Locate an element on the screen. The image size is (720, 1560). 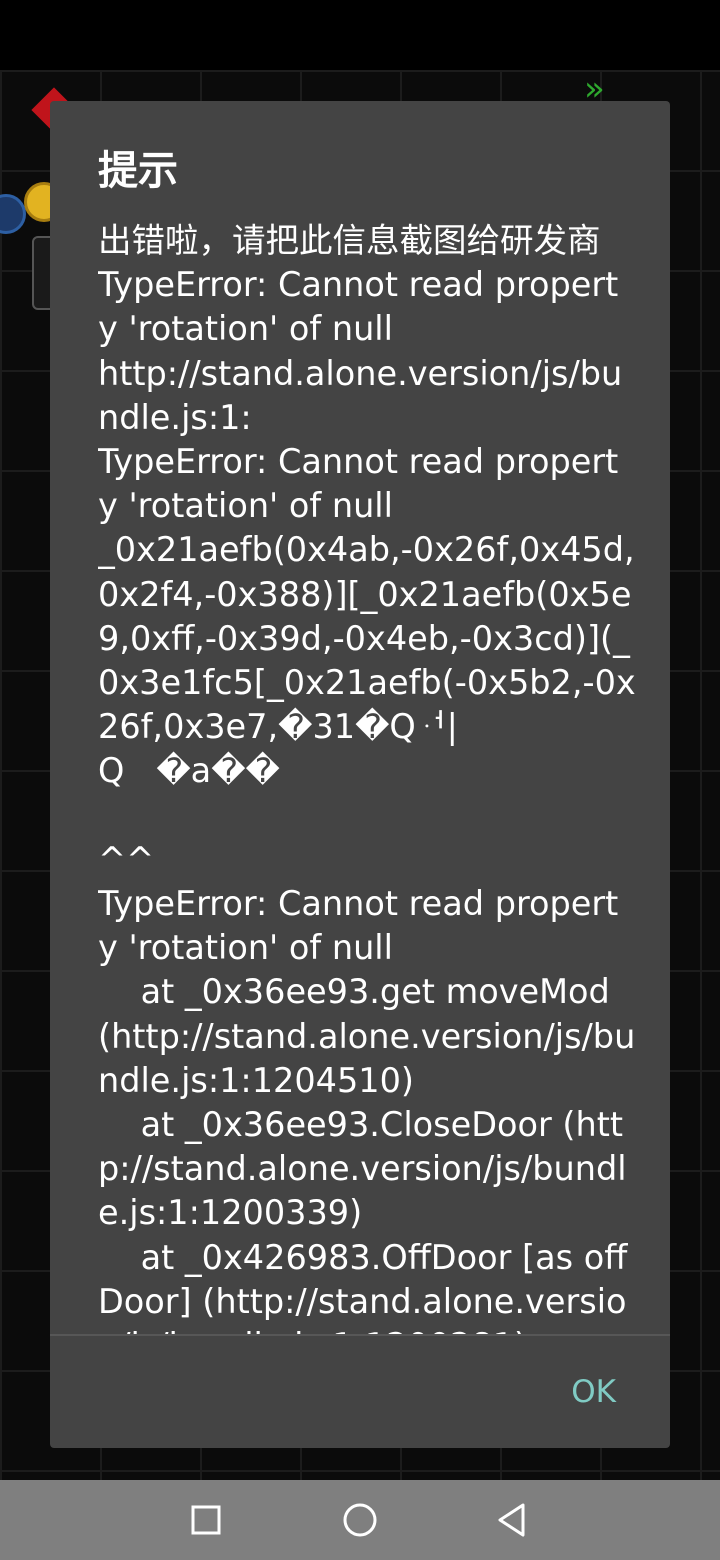
ok-button: OK is located at coordinates (593, 1392).